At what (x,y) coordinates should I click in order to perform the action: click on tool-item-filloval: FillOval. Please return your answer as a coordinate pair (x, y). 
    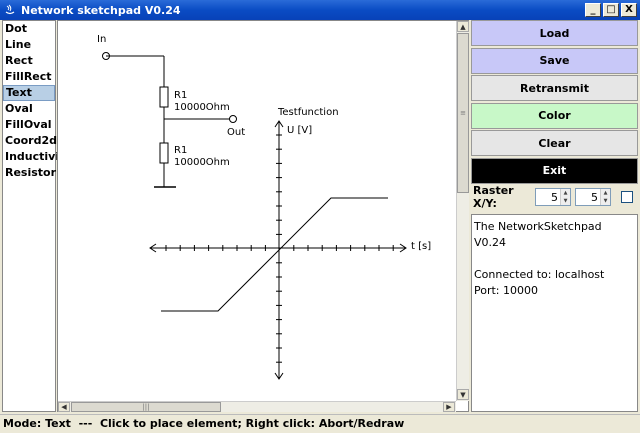
    Looking at the image, I should click on (29, 125).